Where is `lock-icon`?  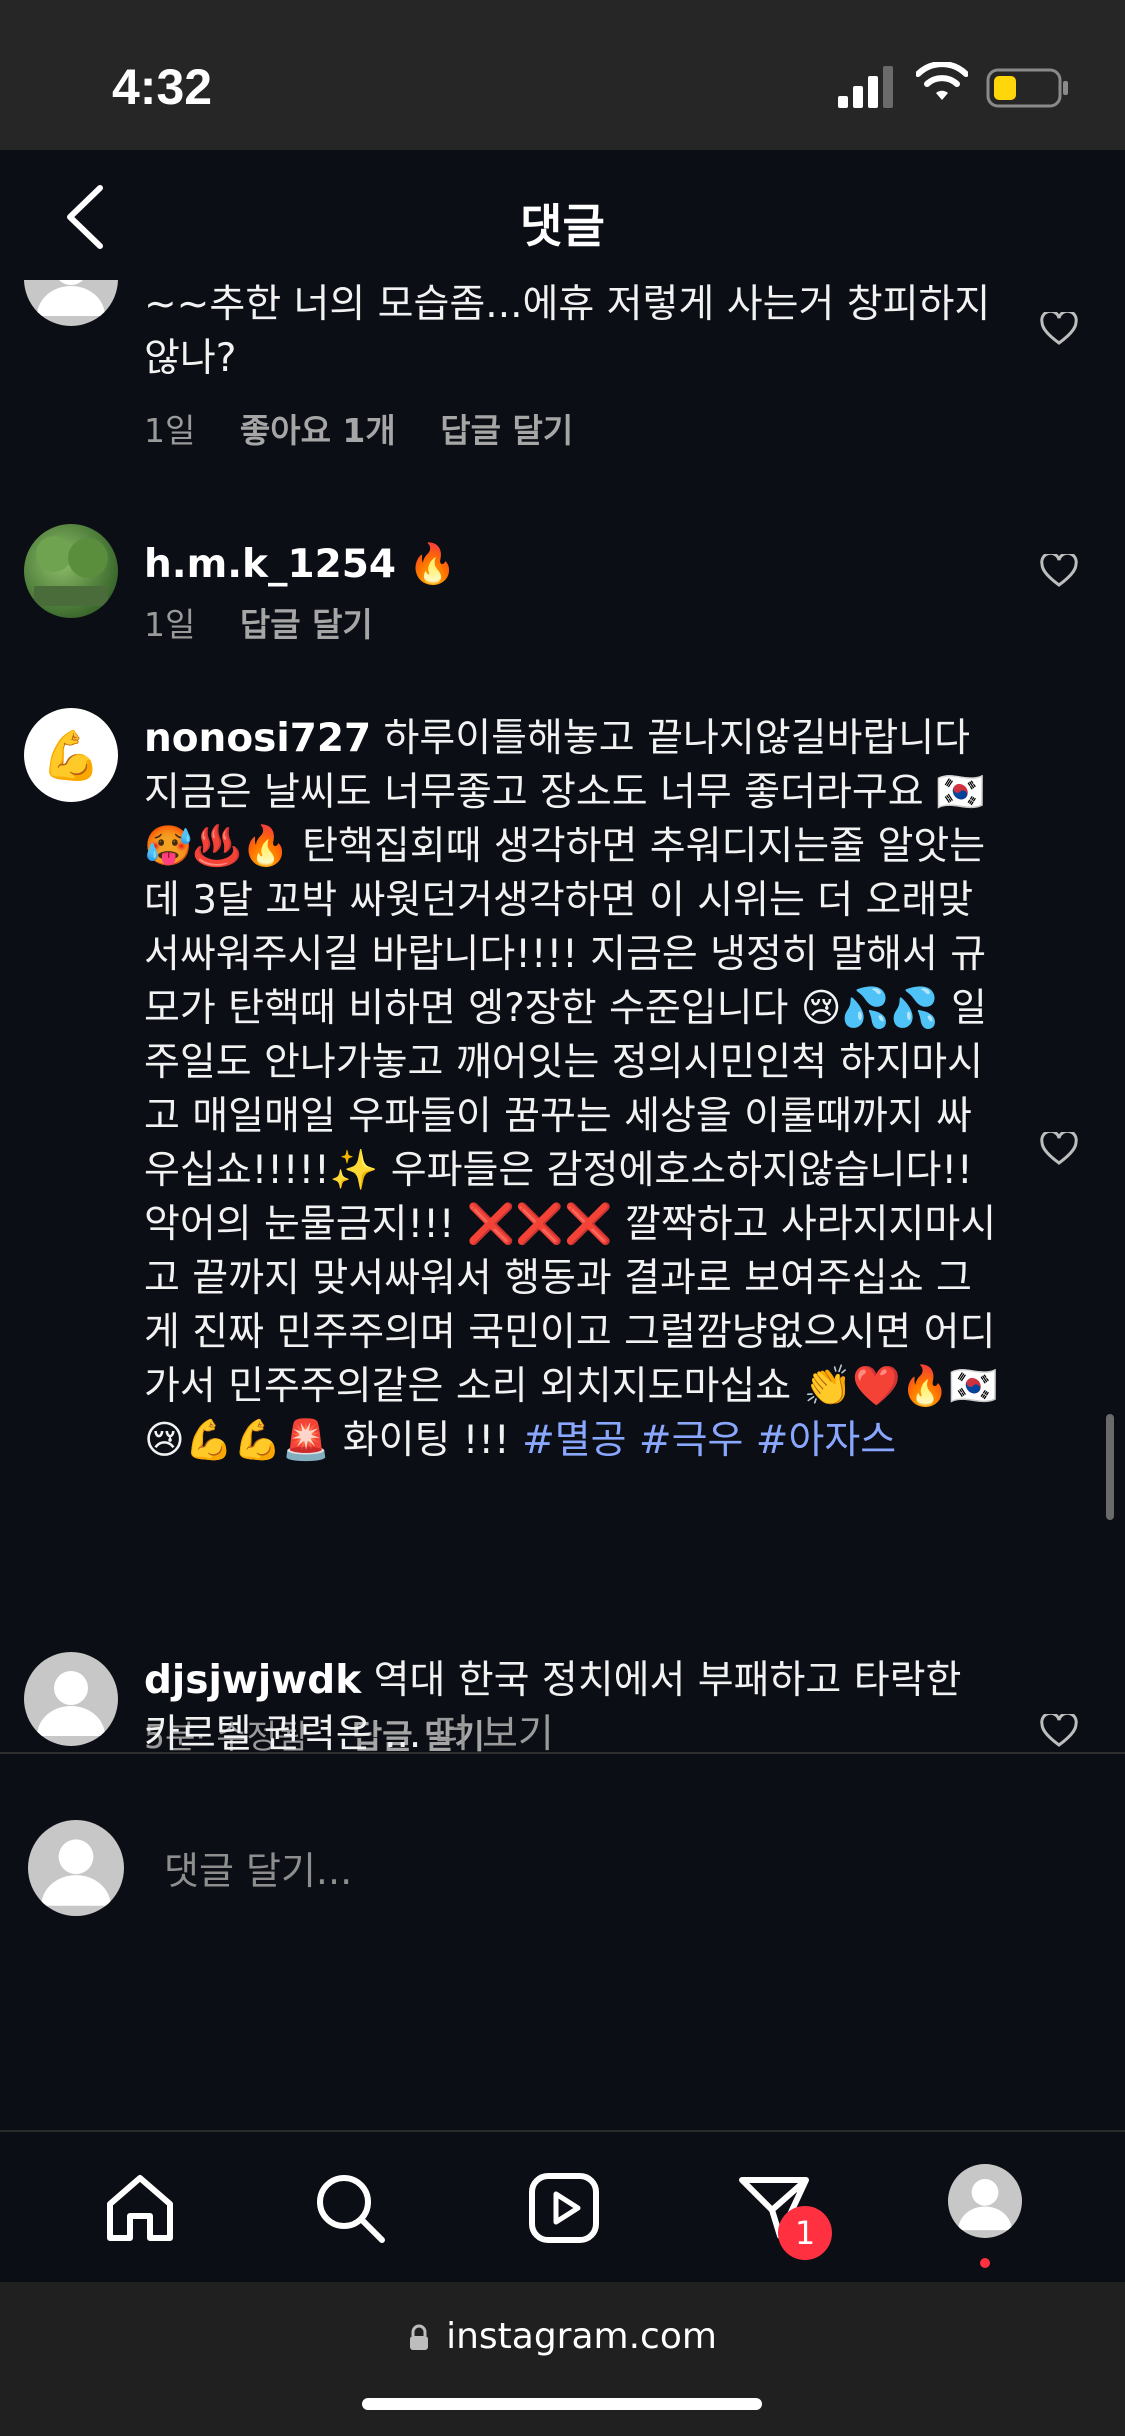
lock-icon is located at coordinates (419, 2337).